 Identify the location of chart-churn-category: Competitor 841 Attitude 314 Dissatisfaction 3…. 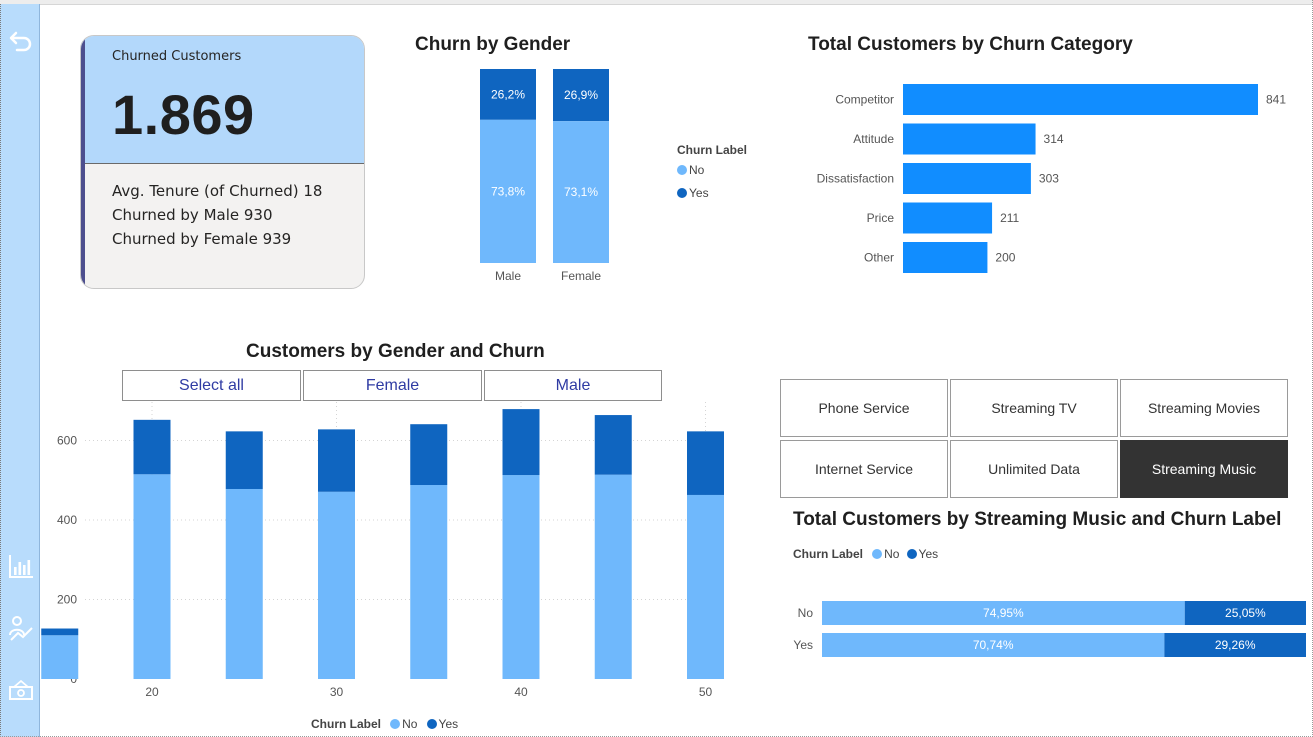
(1045, 178).